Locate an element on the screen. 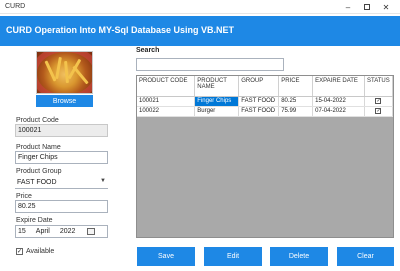 Image resolution: width=400 pixels, height=271 pixels. maximize-button is located at coordinates (367, 7).